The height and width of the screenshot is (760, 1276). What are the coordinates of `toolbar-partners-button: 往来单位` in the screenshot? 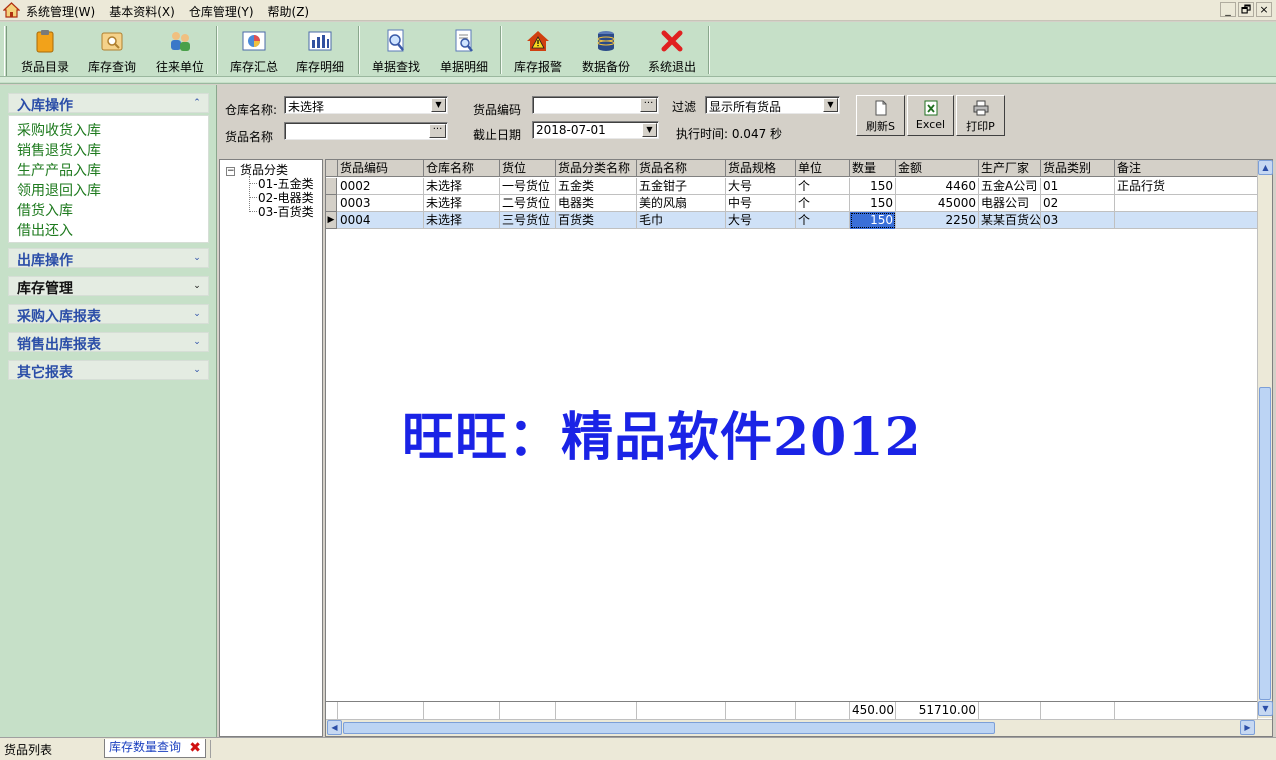 It's located at (180, 51).